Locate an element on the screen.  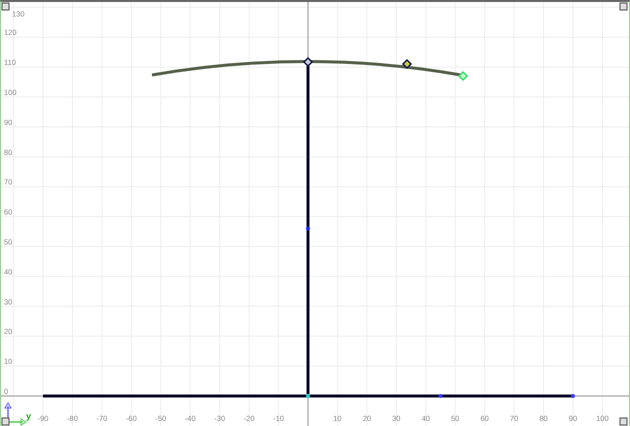
axis-label: y is located at coordinates (29, 416).